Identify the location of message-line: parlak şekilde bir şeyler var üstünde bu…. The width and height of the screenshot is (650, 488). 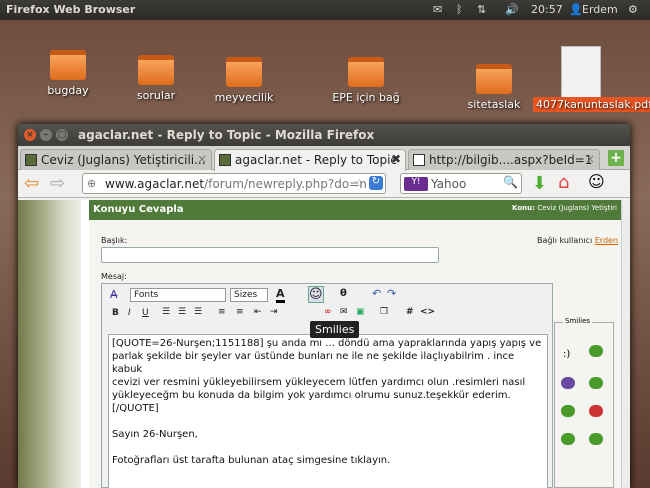
(313, 363).